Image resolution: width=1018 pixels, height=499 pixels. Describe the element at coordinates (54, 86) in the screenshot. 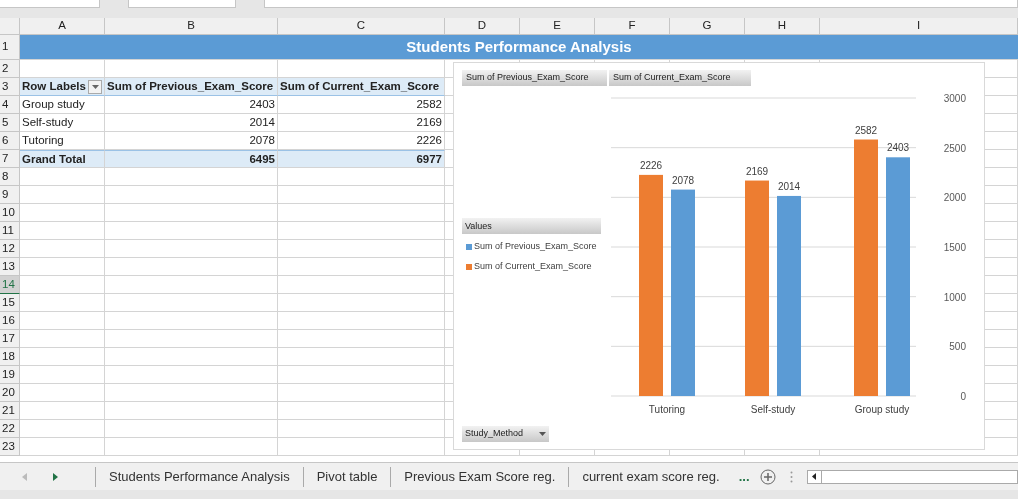

I see `table-cell-text: Row Labels` at that location.